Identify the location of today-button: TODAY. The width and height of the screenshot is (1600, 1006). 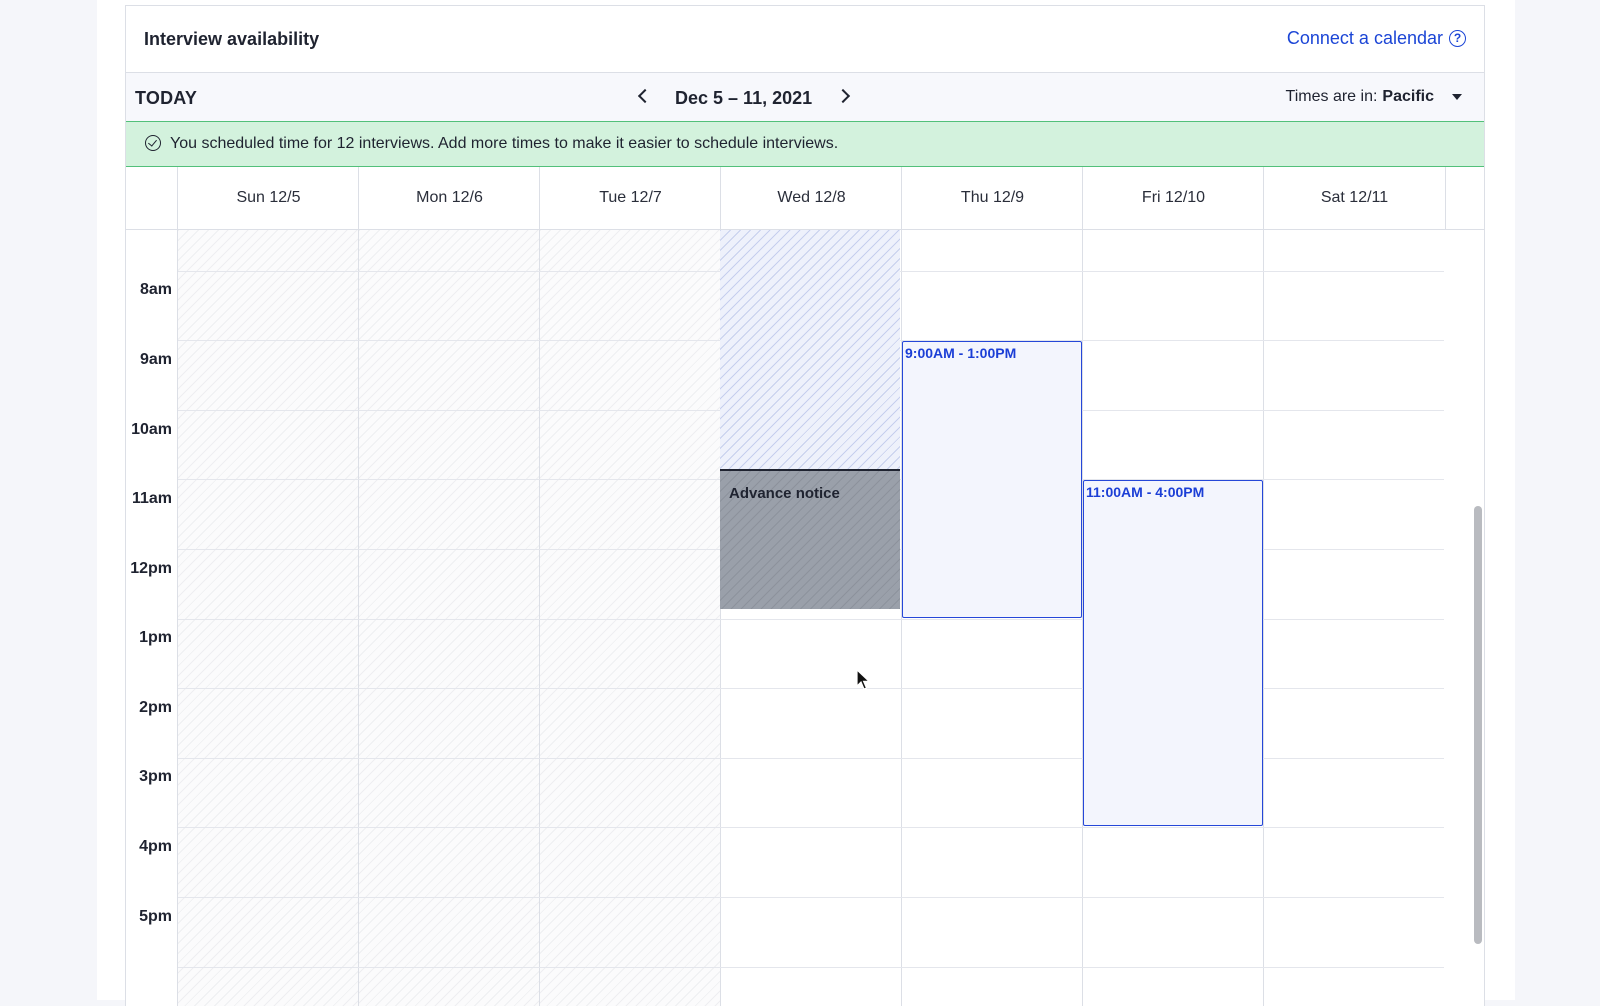
(166, 98).